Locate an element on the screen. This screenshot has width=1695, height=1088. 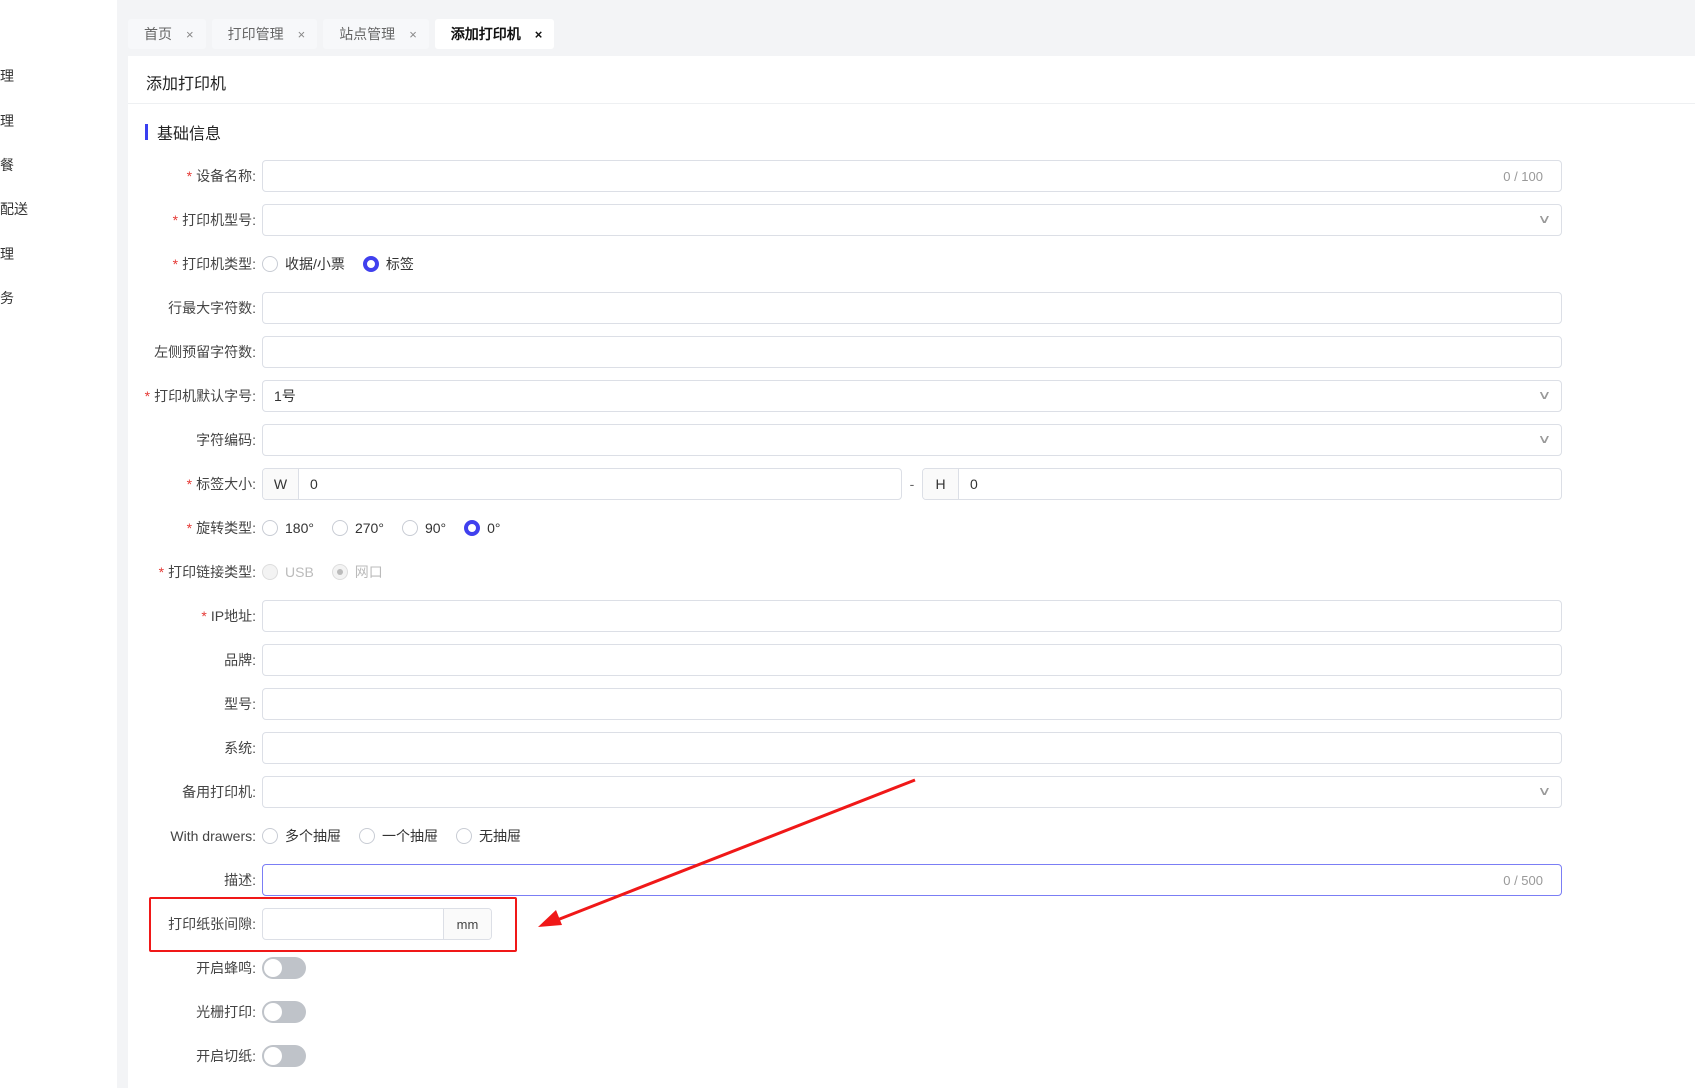
default-font-value: 1号 is located at coordinates (285, 396).